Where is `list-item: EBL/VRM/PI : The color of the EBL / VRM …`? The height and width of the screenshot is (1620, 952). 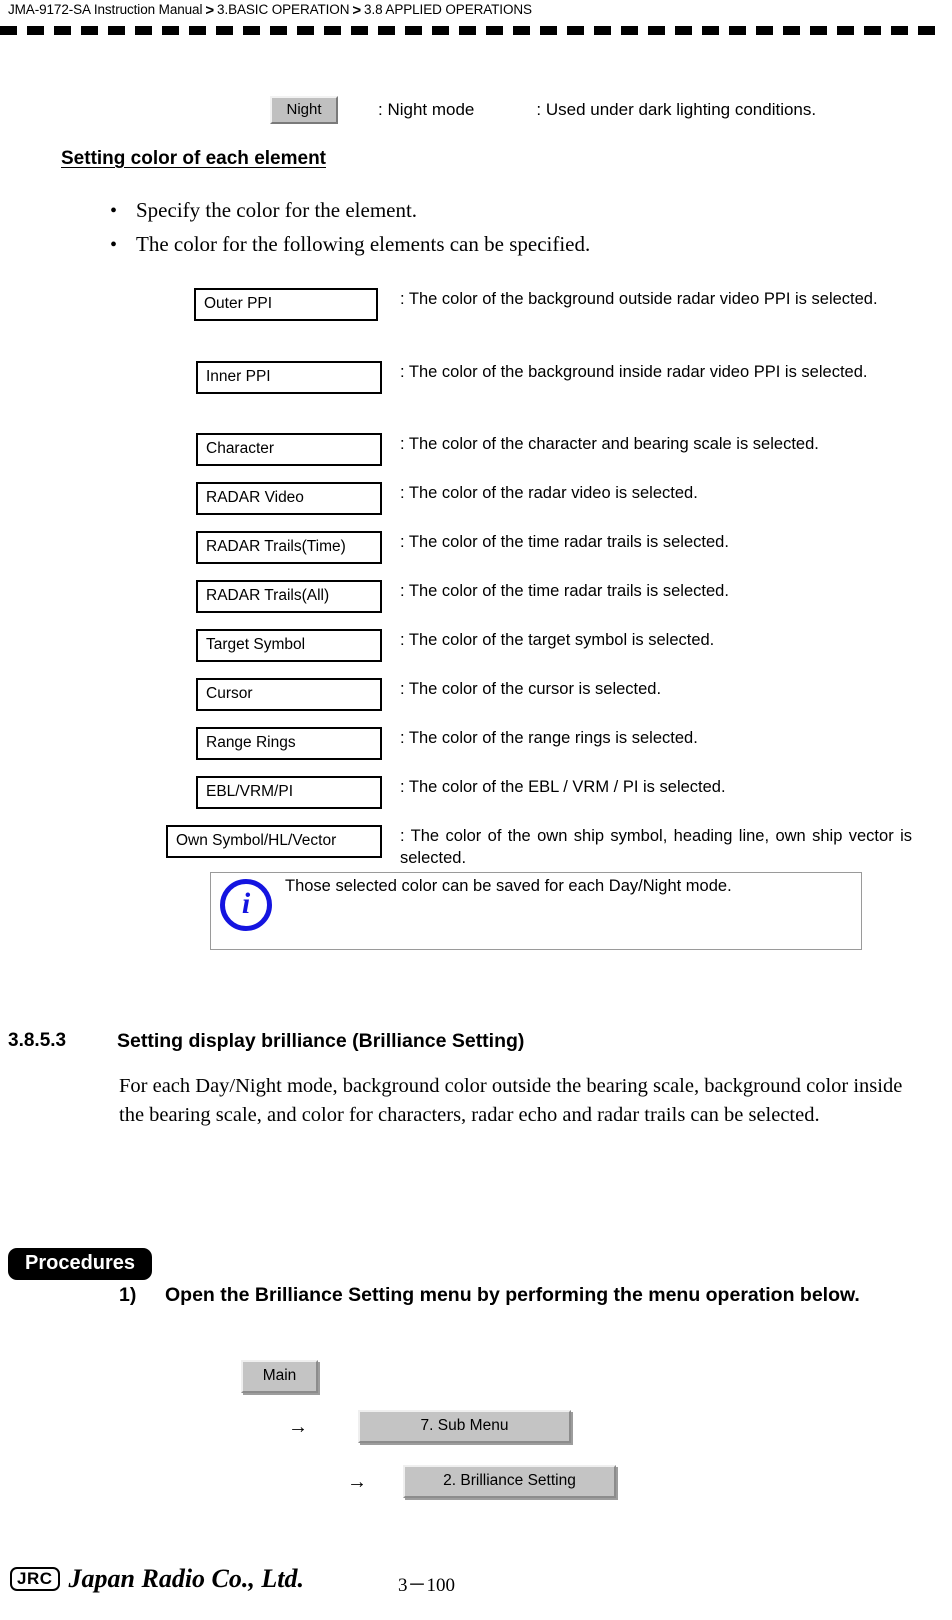 list-item: EBL/VRM/PI : The color of the EBL / VRM … is located at coordinates (476, 796).